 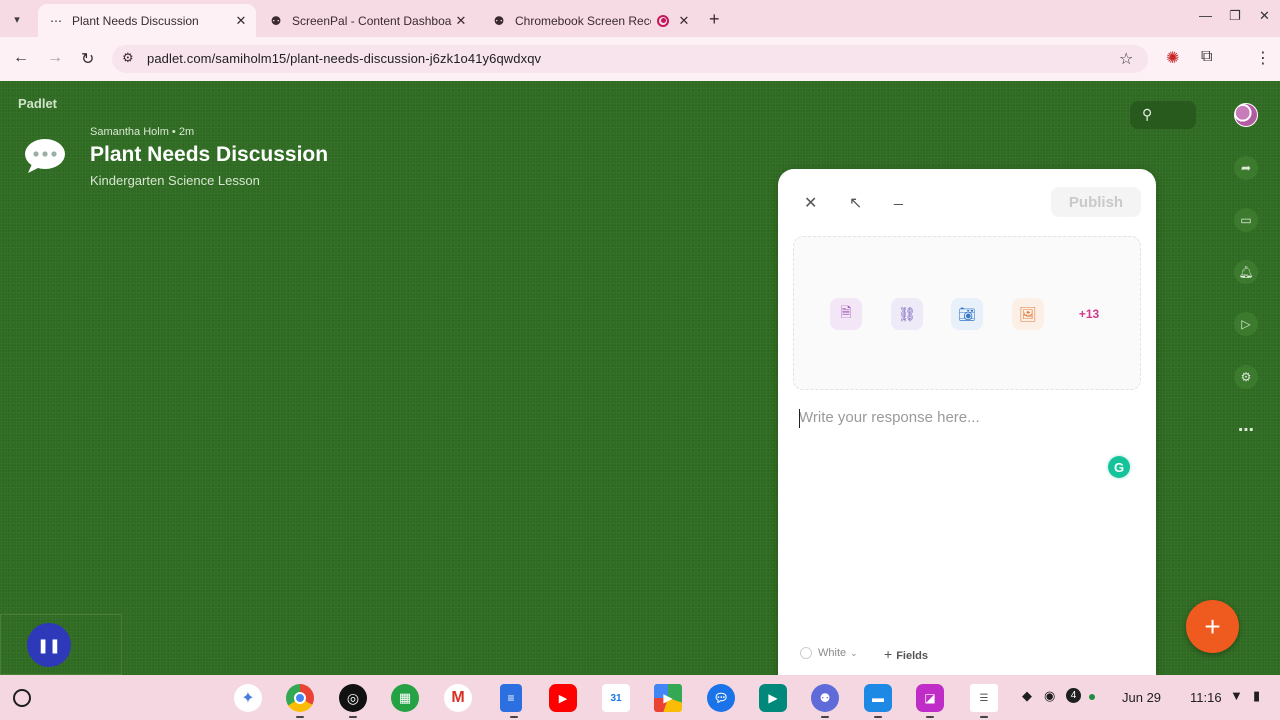 What do you see at coordinates (1246, 324) in the screenshot?
I see `play-icon: ▷` at bounding box center [1246, 324].